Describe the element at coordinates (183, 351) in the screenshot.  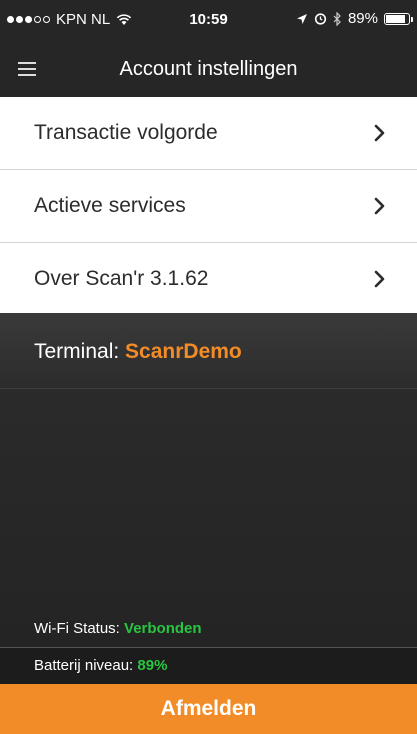
I see `terminal-value: ScanrDemo` at that location.